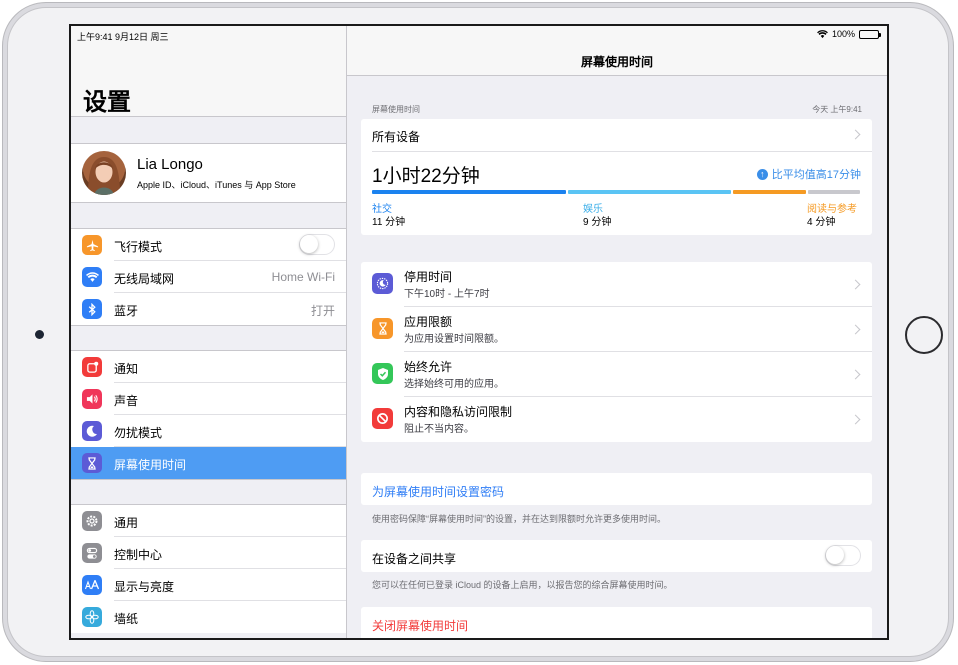 The image size is (958, 665). I want to click on sidebar-item-control-center: 控制中心, so click(208, 553).